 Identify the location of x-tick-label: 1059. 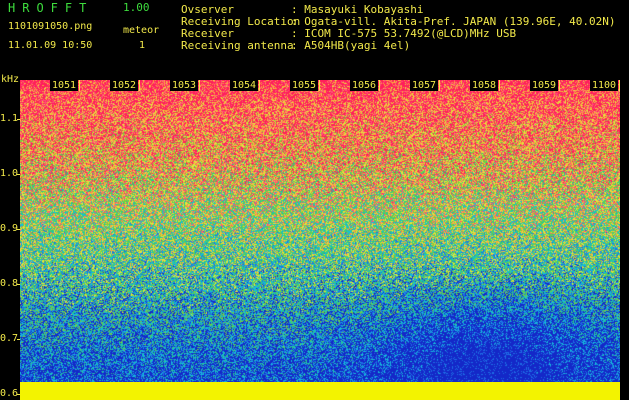
(544, 85).